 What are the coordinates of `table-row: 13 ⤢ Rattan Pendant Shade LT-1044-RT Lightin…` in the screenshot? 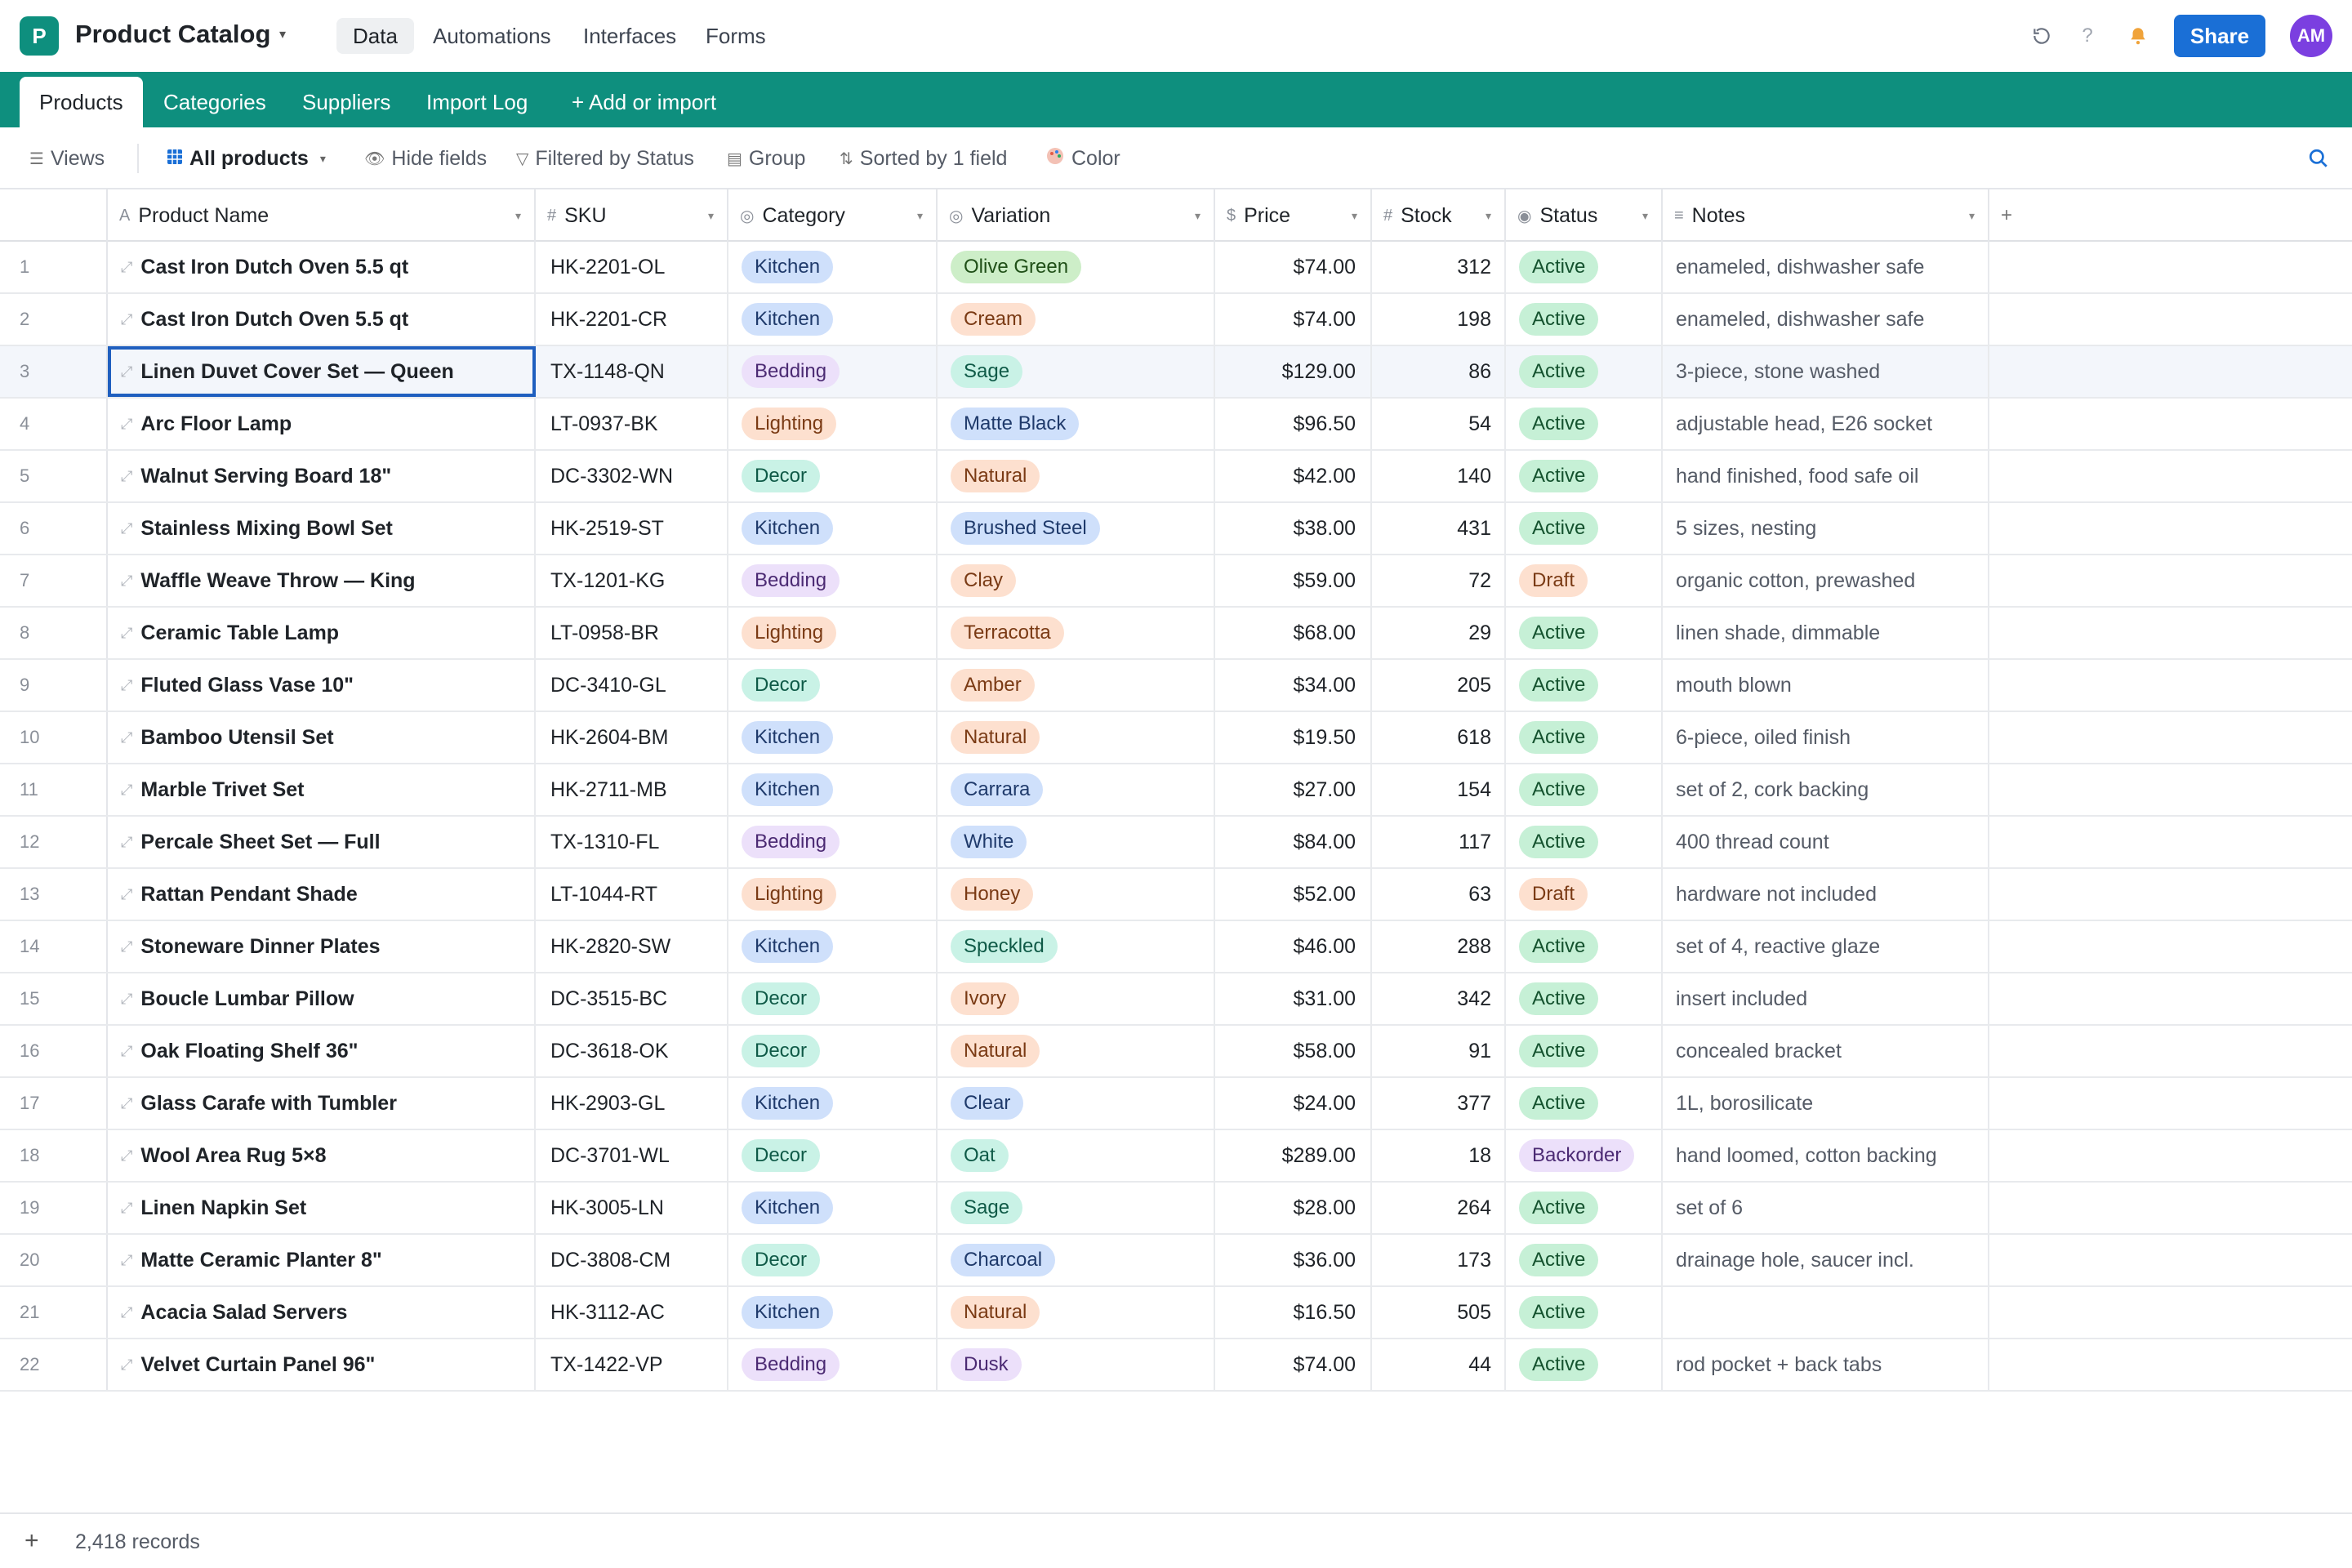 It's located at (1176, 895).